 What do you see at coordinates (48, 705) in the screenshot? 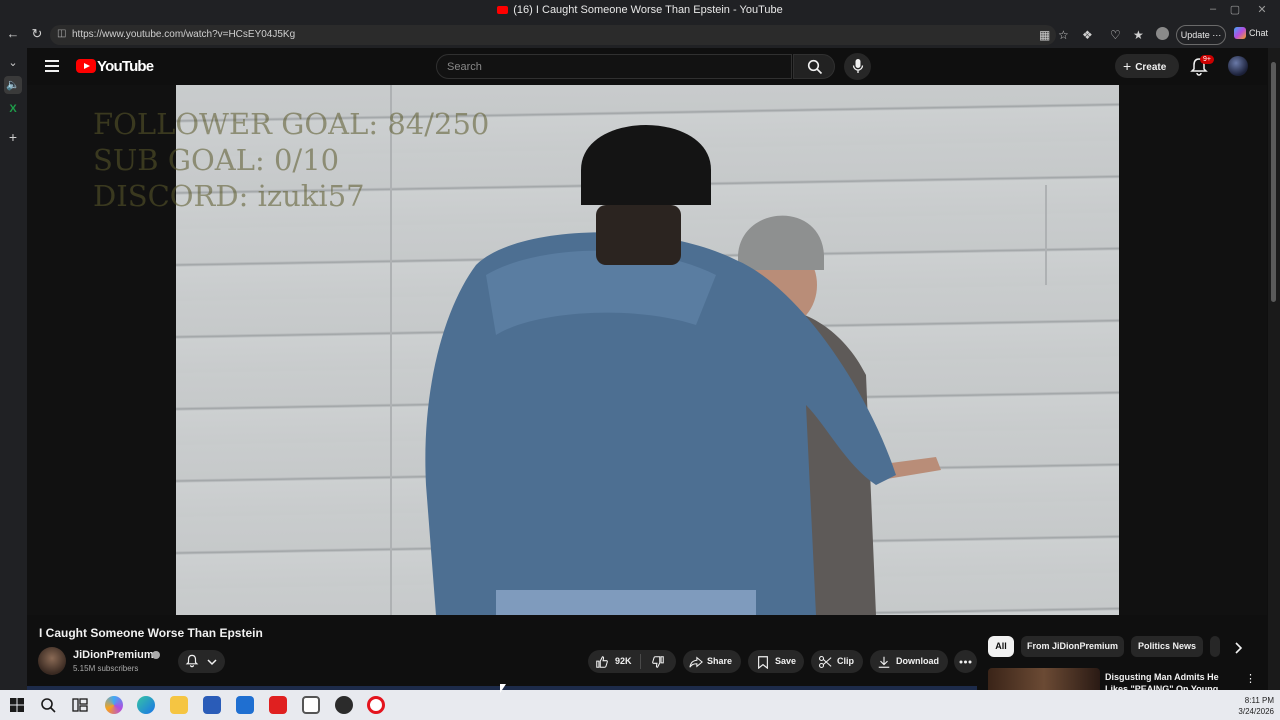
I see `taskbar-search-icon` at bounding box center [48, 705].